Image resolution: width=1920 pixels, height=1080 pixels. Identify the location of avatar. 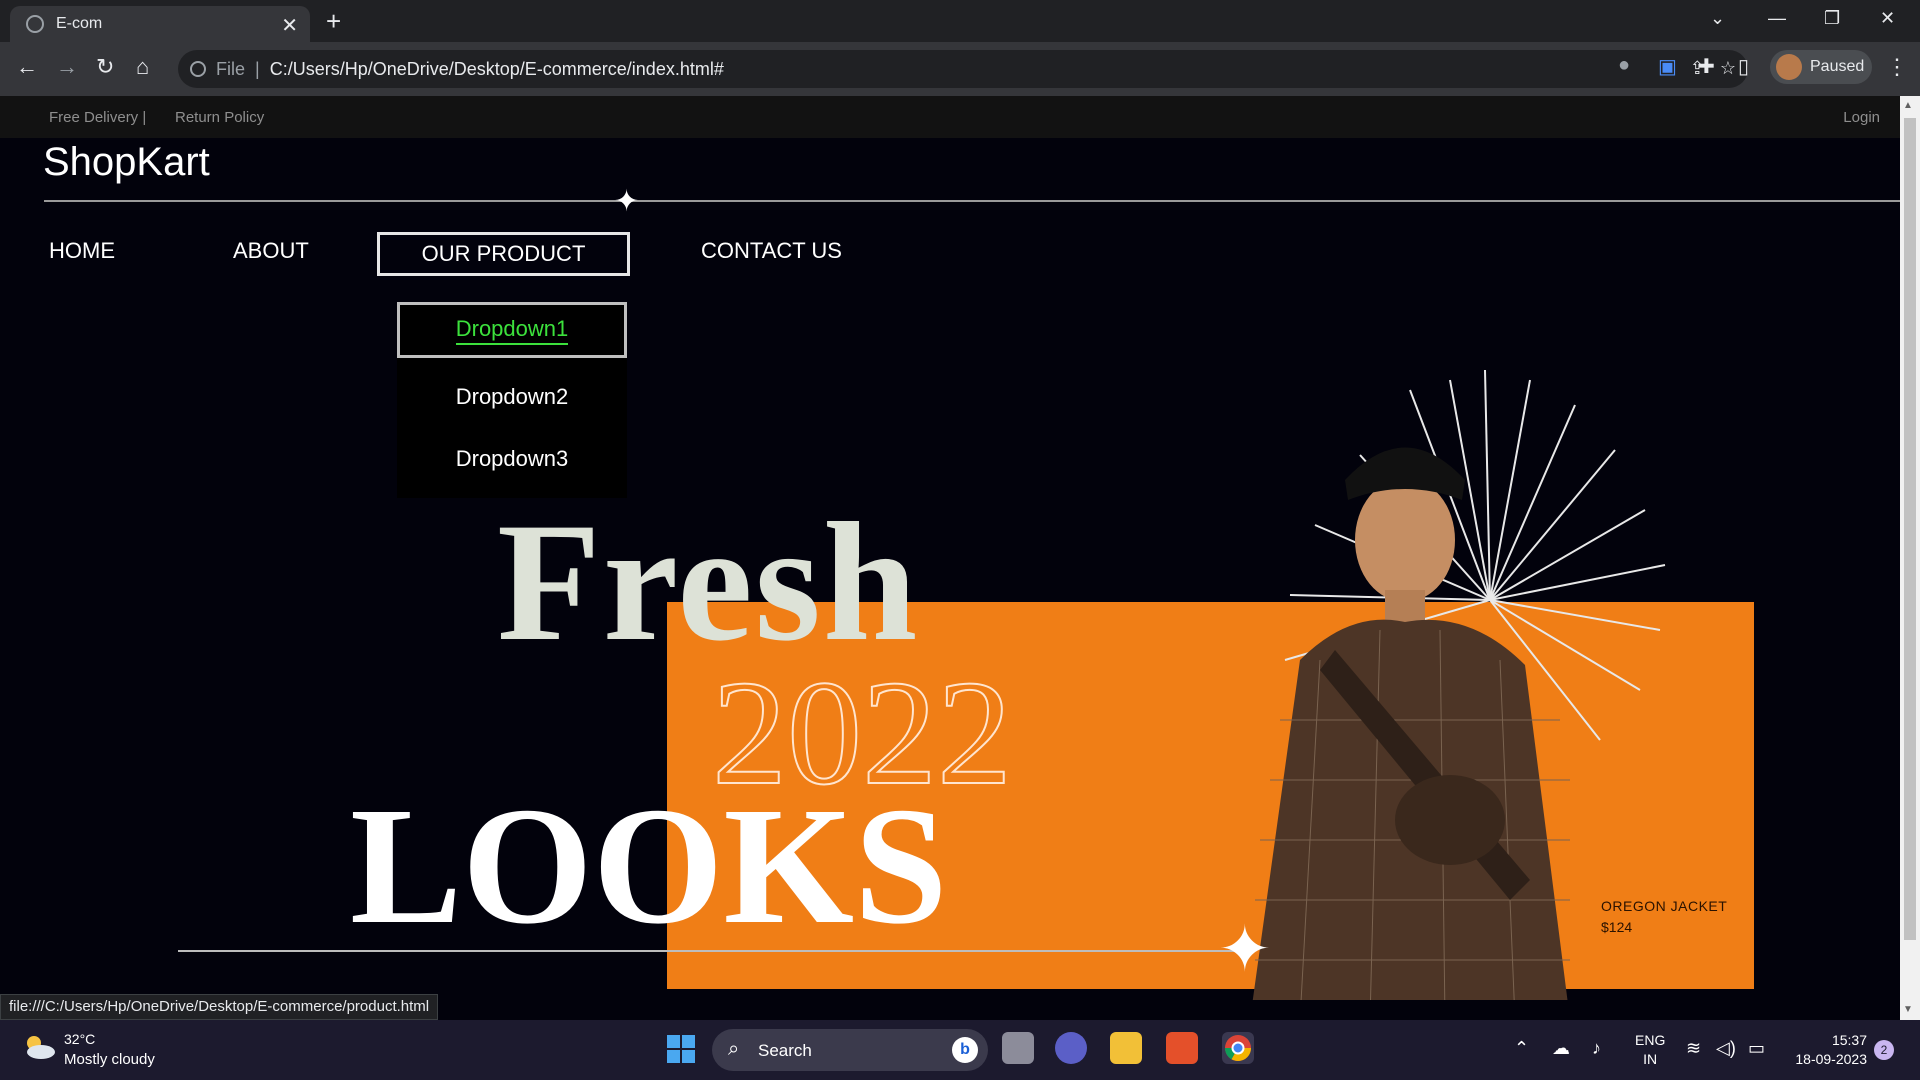
(1789, 67).